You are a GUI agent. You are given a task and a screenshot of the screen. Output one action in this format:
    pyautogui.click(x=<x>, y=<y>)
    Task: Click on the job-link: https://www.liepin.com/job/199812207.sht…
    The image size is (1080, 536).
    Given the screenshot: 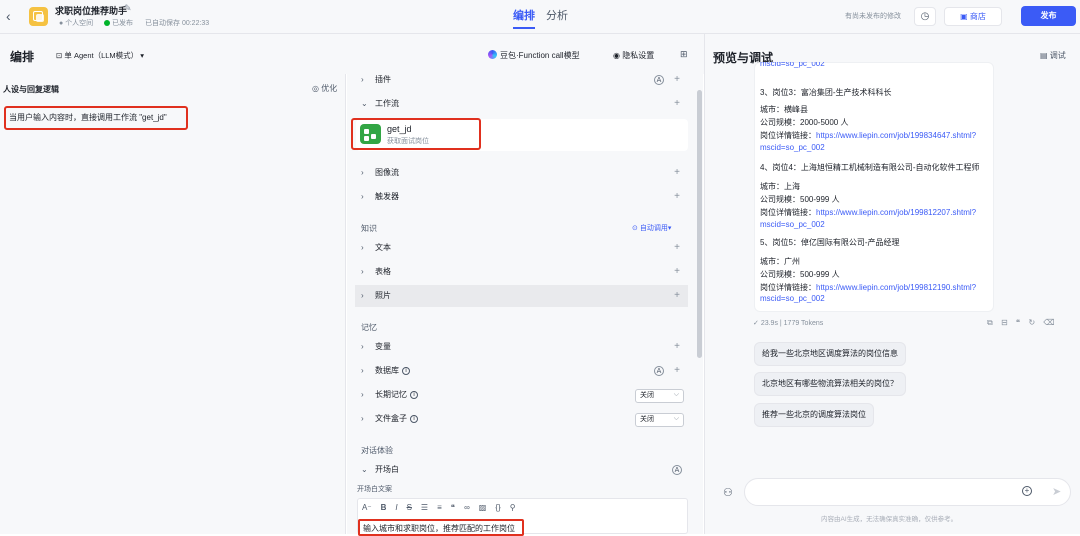 What is the action you would take?
    pyautogui.click(x=896, y=212)
    